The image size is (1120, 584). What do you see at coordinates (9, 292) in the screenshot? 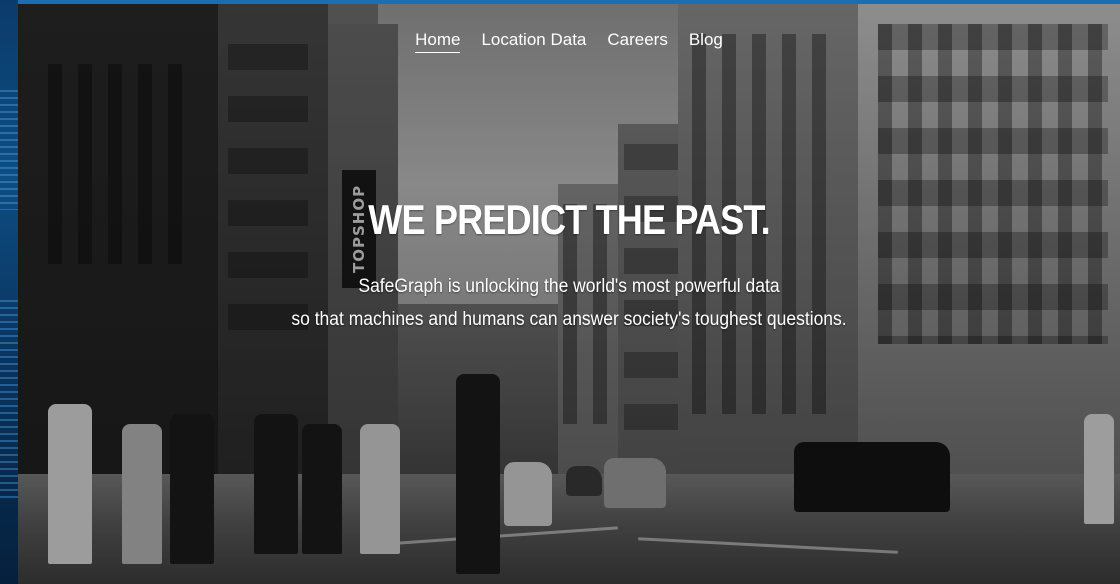
I see `background-edge` at bounding box center [9, 292].